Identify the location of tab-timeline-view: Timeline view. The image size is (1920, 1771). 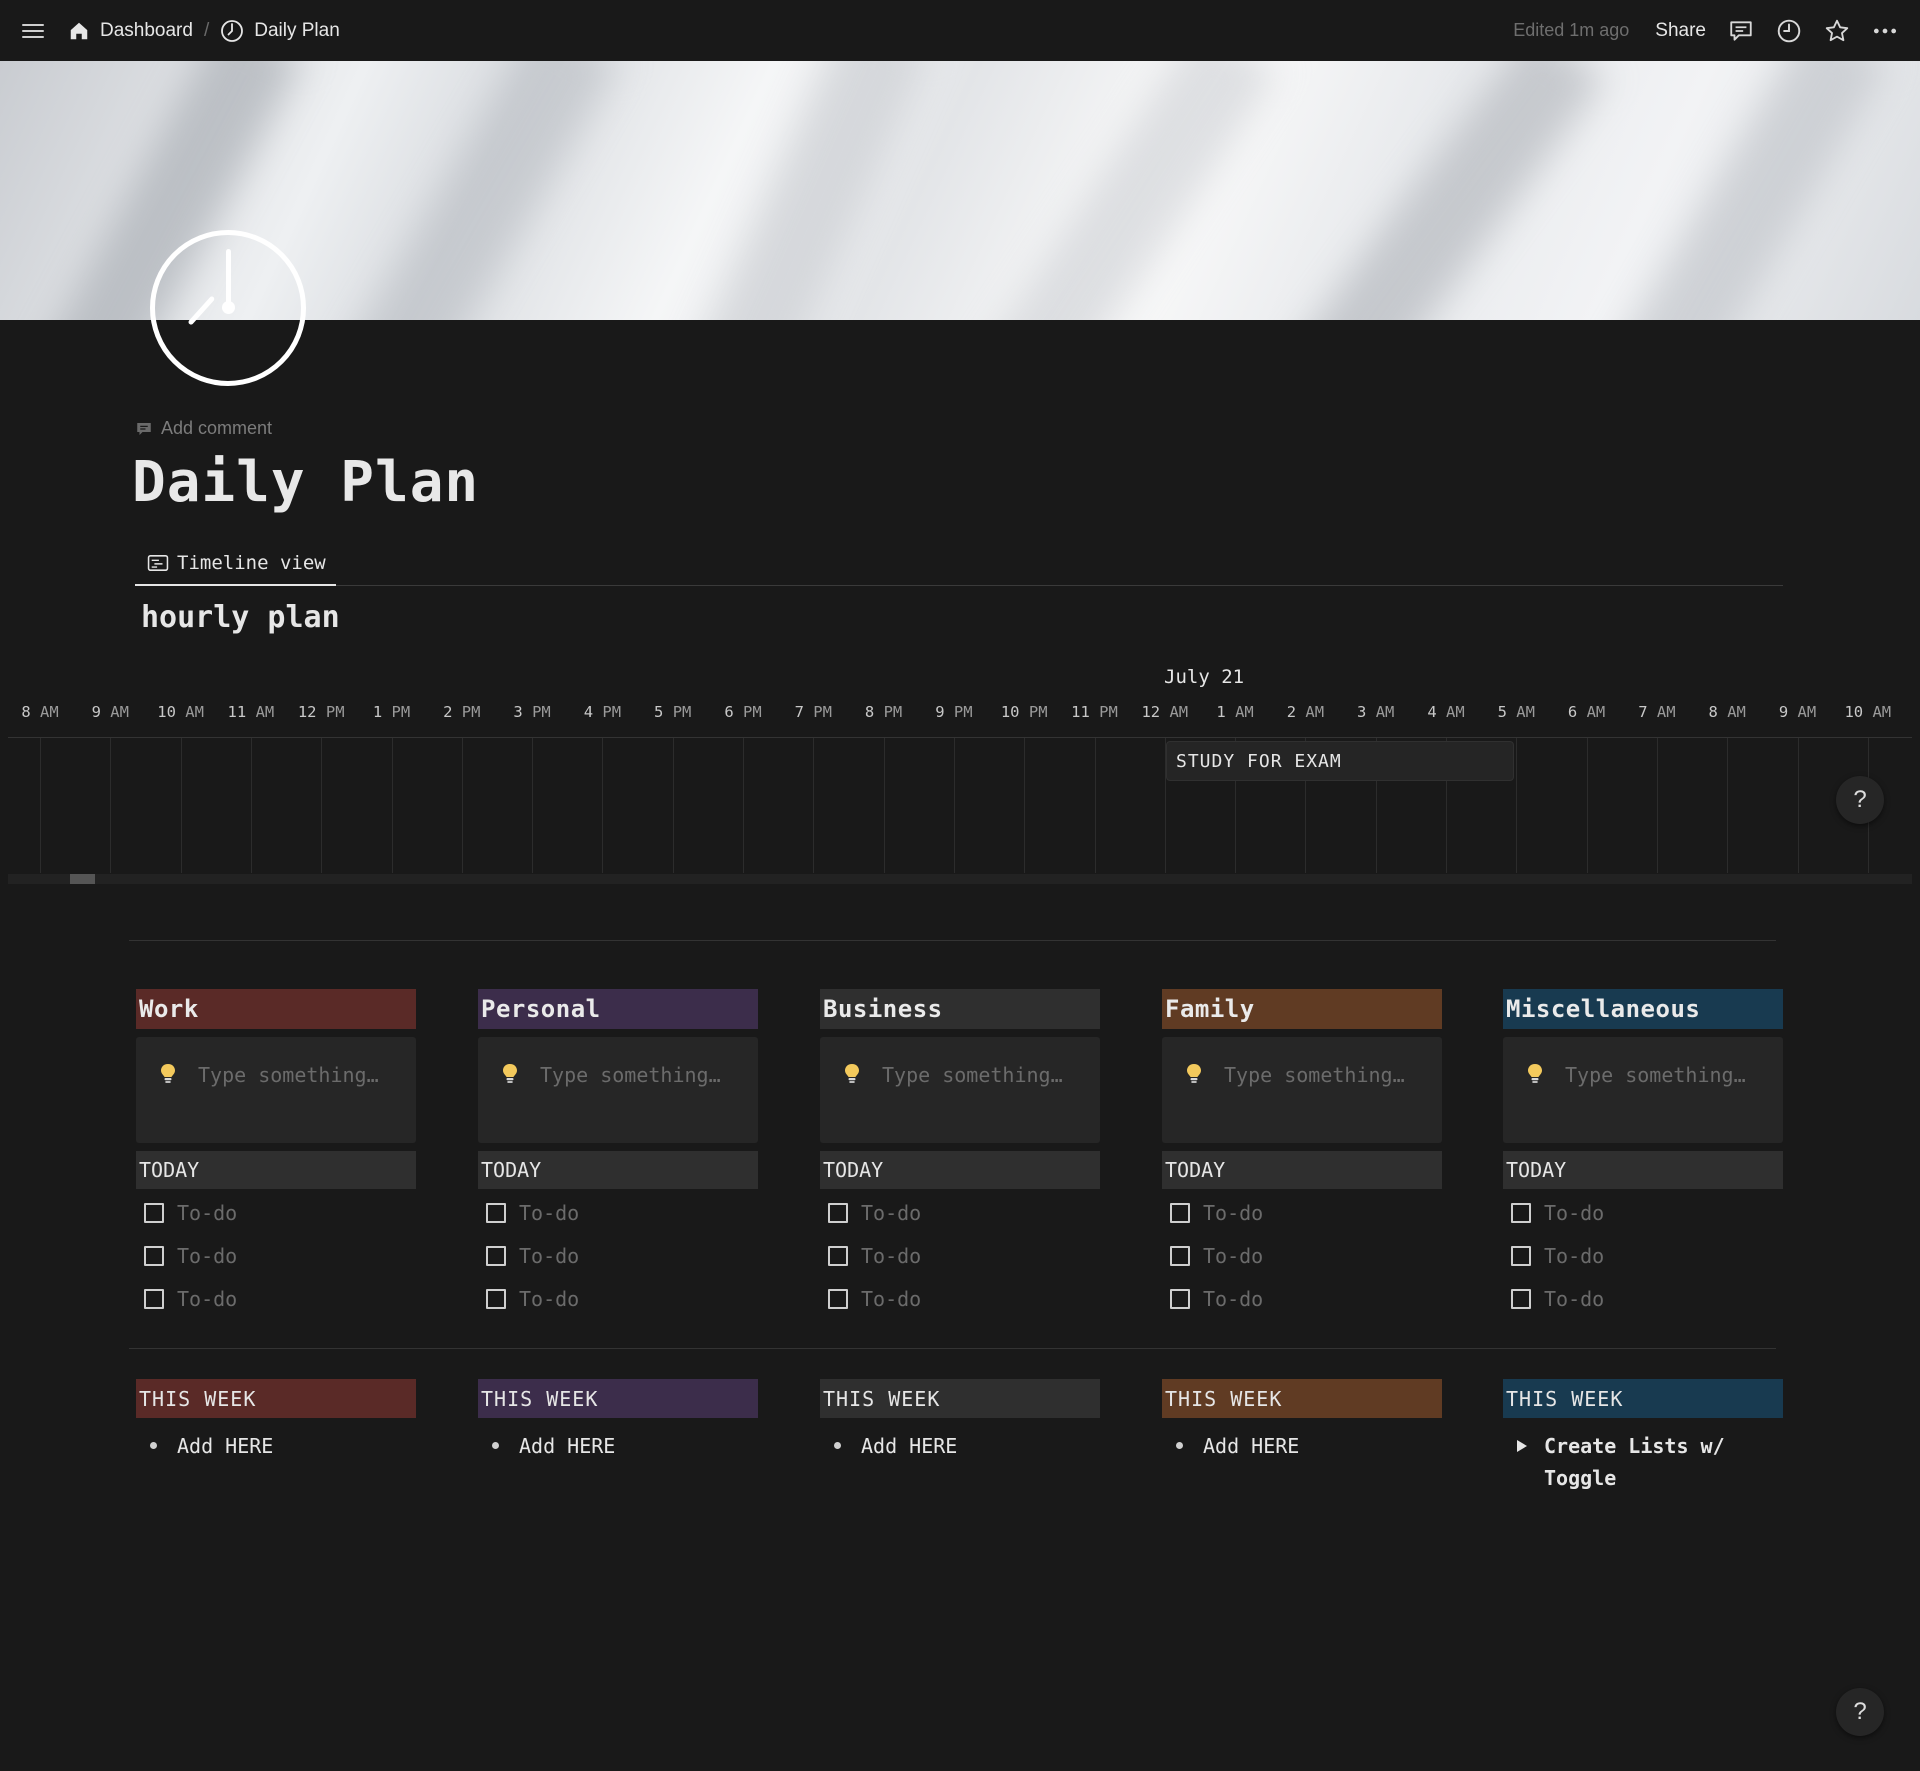
(235, 564).